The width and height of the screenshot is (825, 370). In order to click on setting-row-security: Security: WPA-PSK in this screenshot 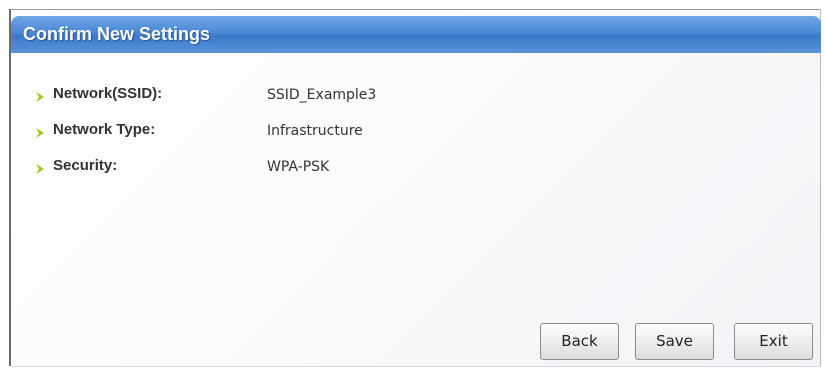, I will do `click(284, 167)`.